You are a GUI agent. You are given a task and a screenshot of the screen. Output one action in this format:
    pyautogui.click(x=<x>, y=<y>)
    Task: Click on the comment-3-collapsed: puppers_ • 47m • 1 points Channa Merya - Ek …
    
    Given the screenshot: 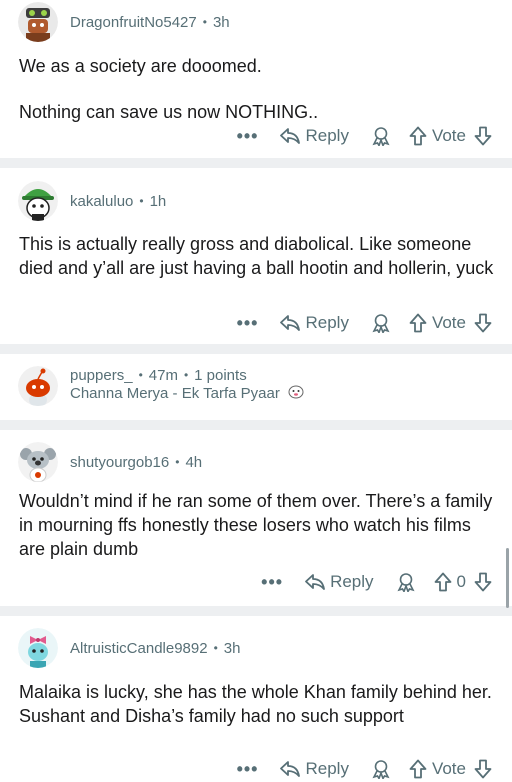 What is the action you would take?
    pyautogui.click(x=256, y=387)
    